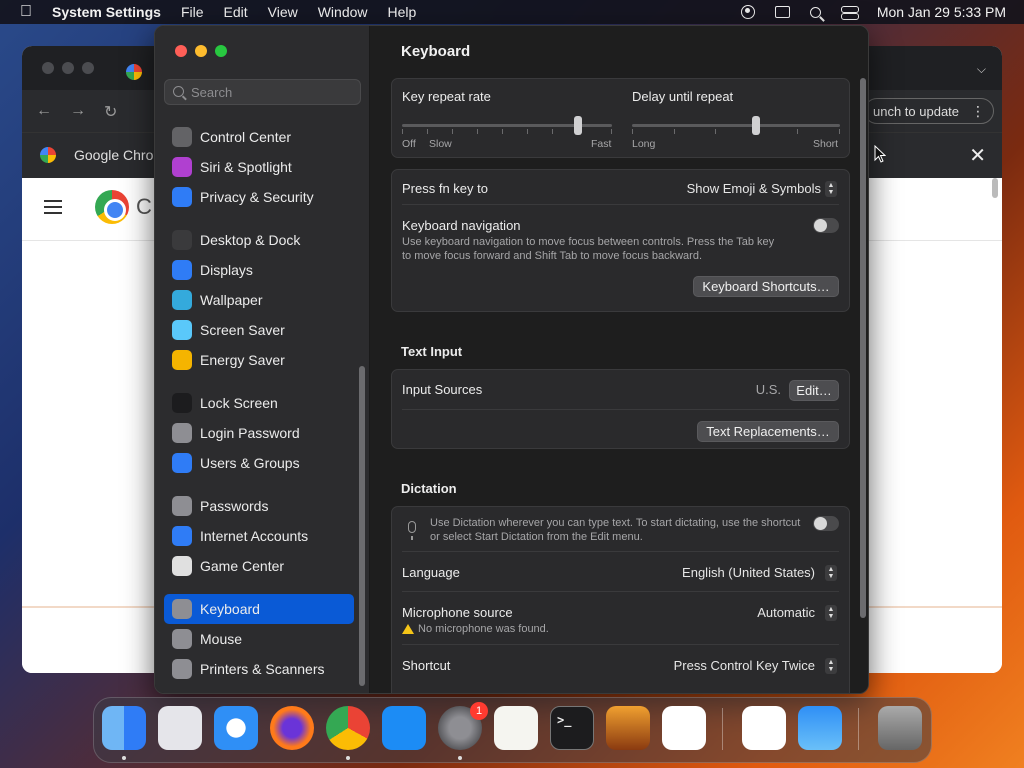 This screenshot has width=1024, height=768. Describe the element at coordinates (106, 12) in the screenshot. I see `menu-app-name: System Settings` at that location.